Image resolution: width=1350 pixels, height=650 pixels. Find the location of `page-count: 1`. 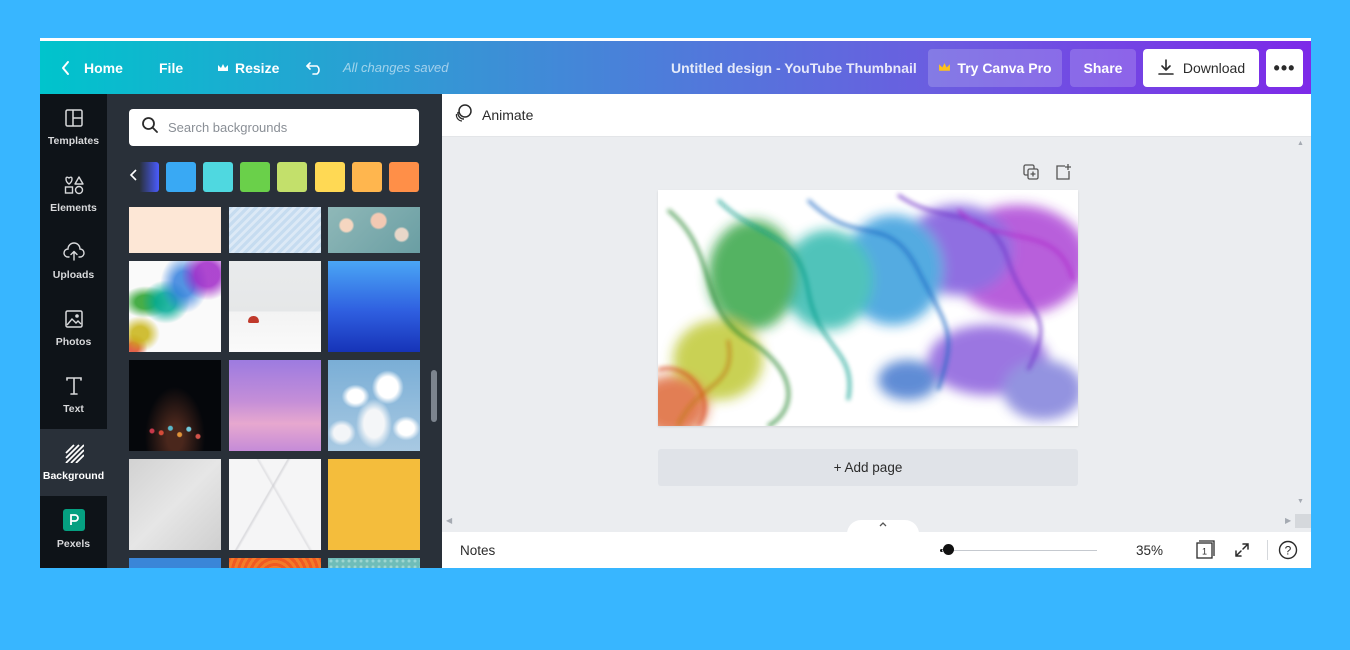

page-count: 1 is located at coordinates (1204, 552).